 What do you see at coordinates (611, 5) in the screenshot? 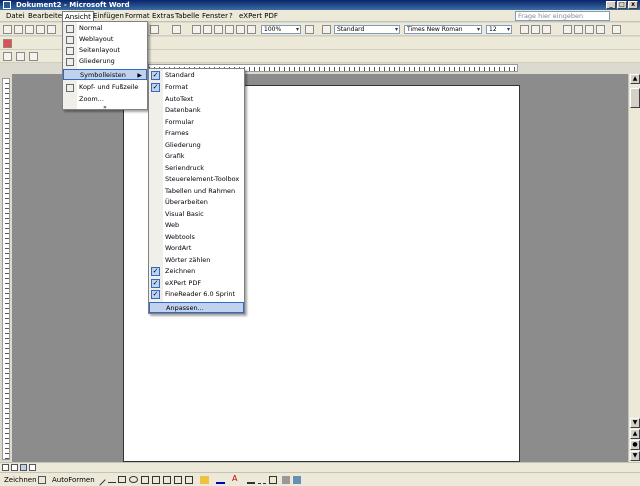
I see `minimize-button: _` at bounding box center [611, 5].